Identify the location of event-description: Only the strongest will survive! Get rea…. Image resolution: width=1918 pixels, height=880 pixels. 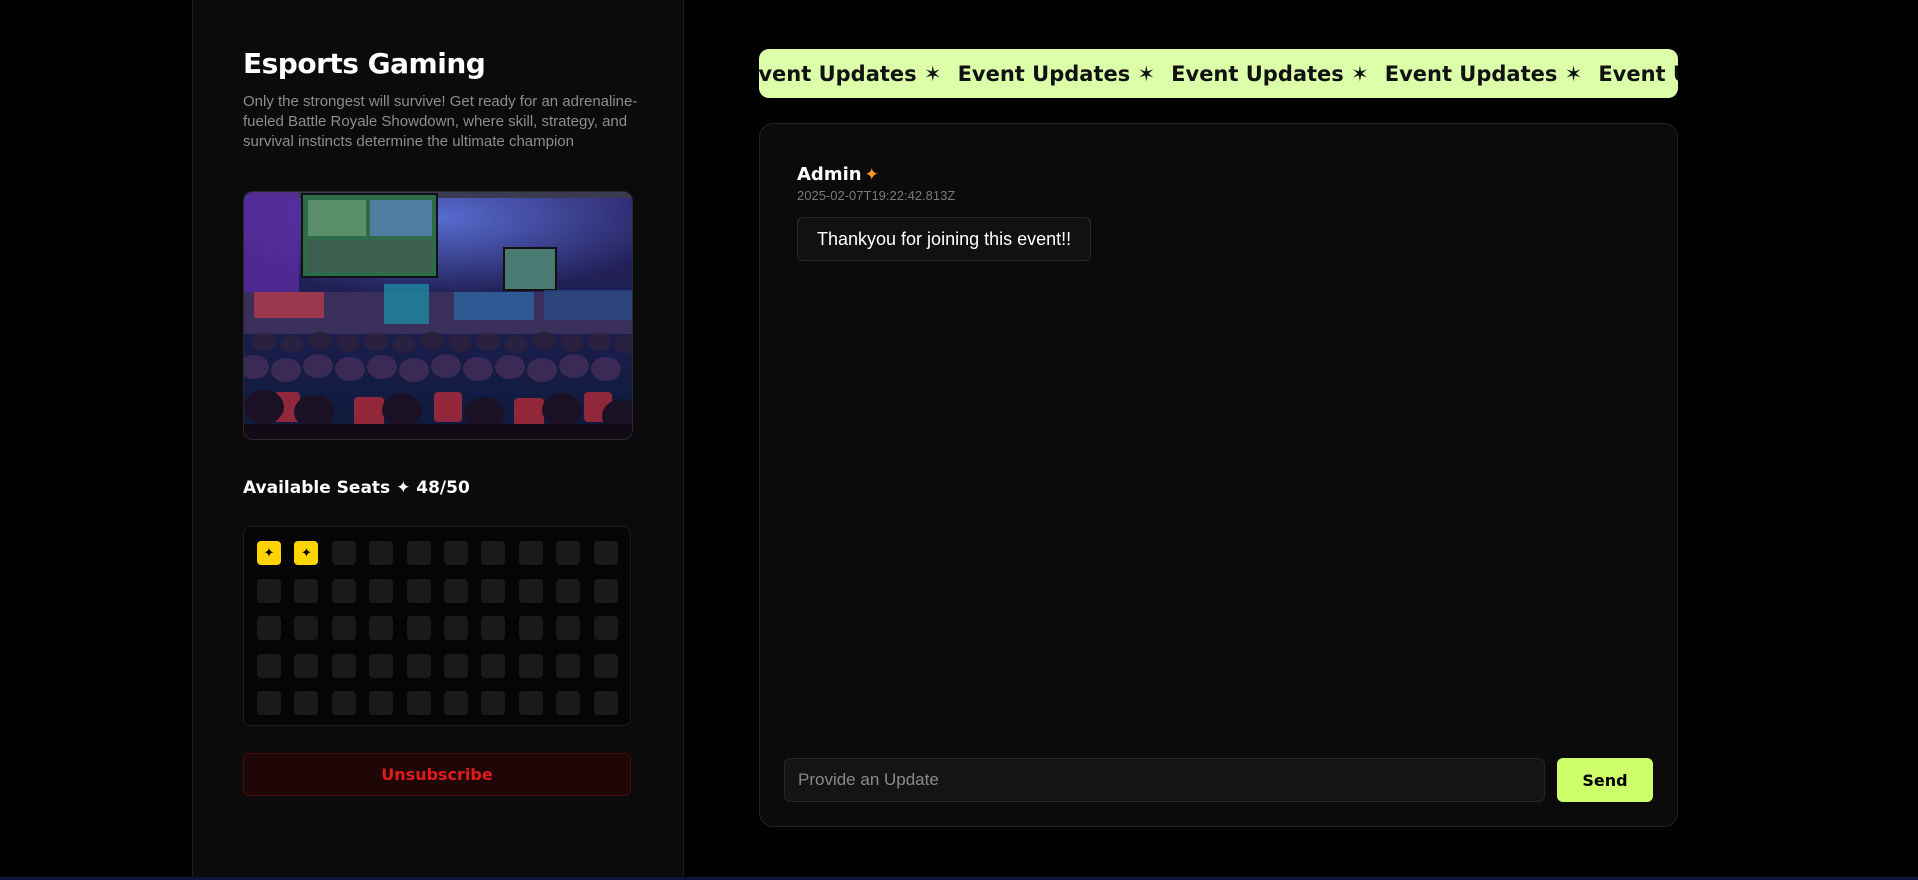
(440, 121).